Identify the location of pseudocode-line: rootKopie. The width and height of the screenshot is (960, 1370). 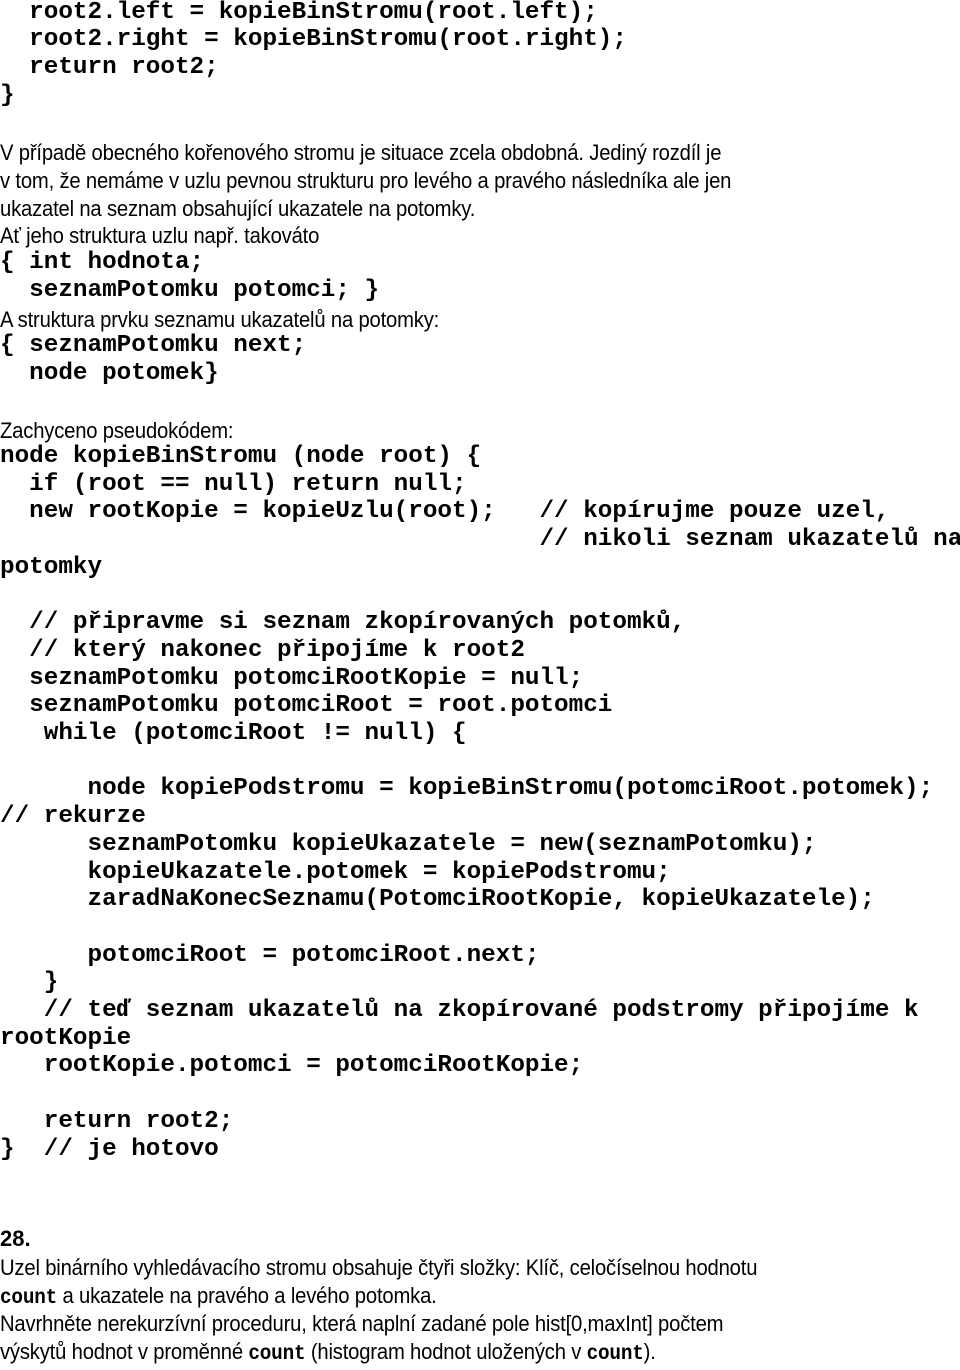
(66, 1038).